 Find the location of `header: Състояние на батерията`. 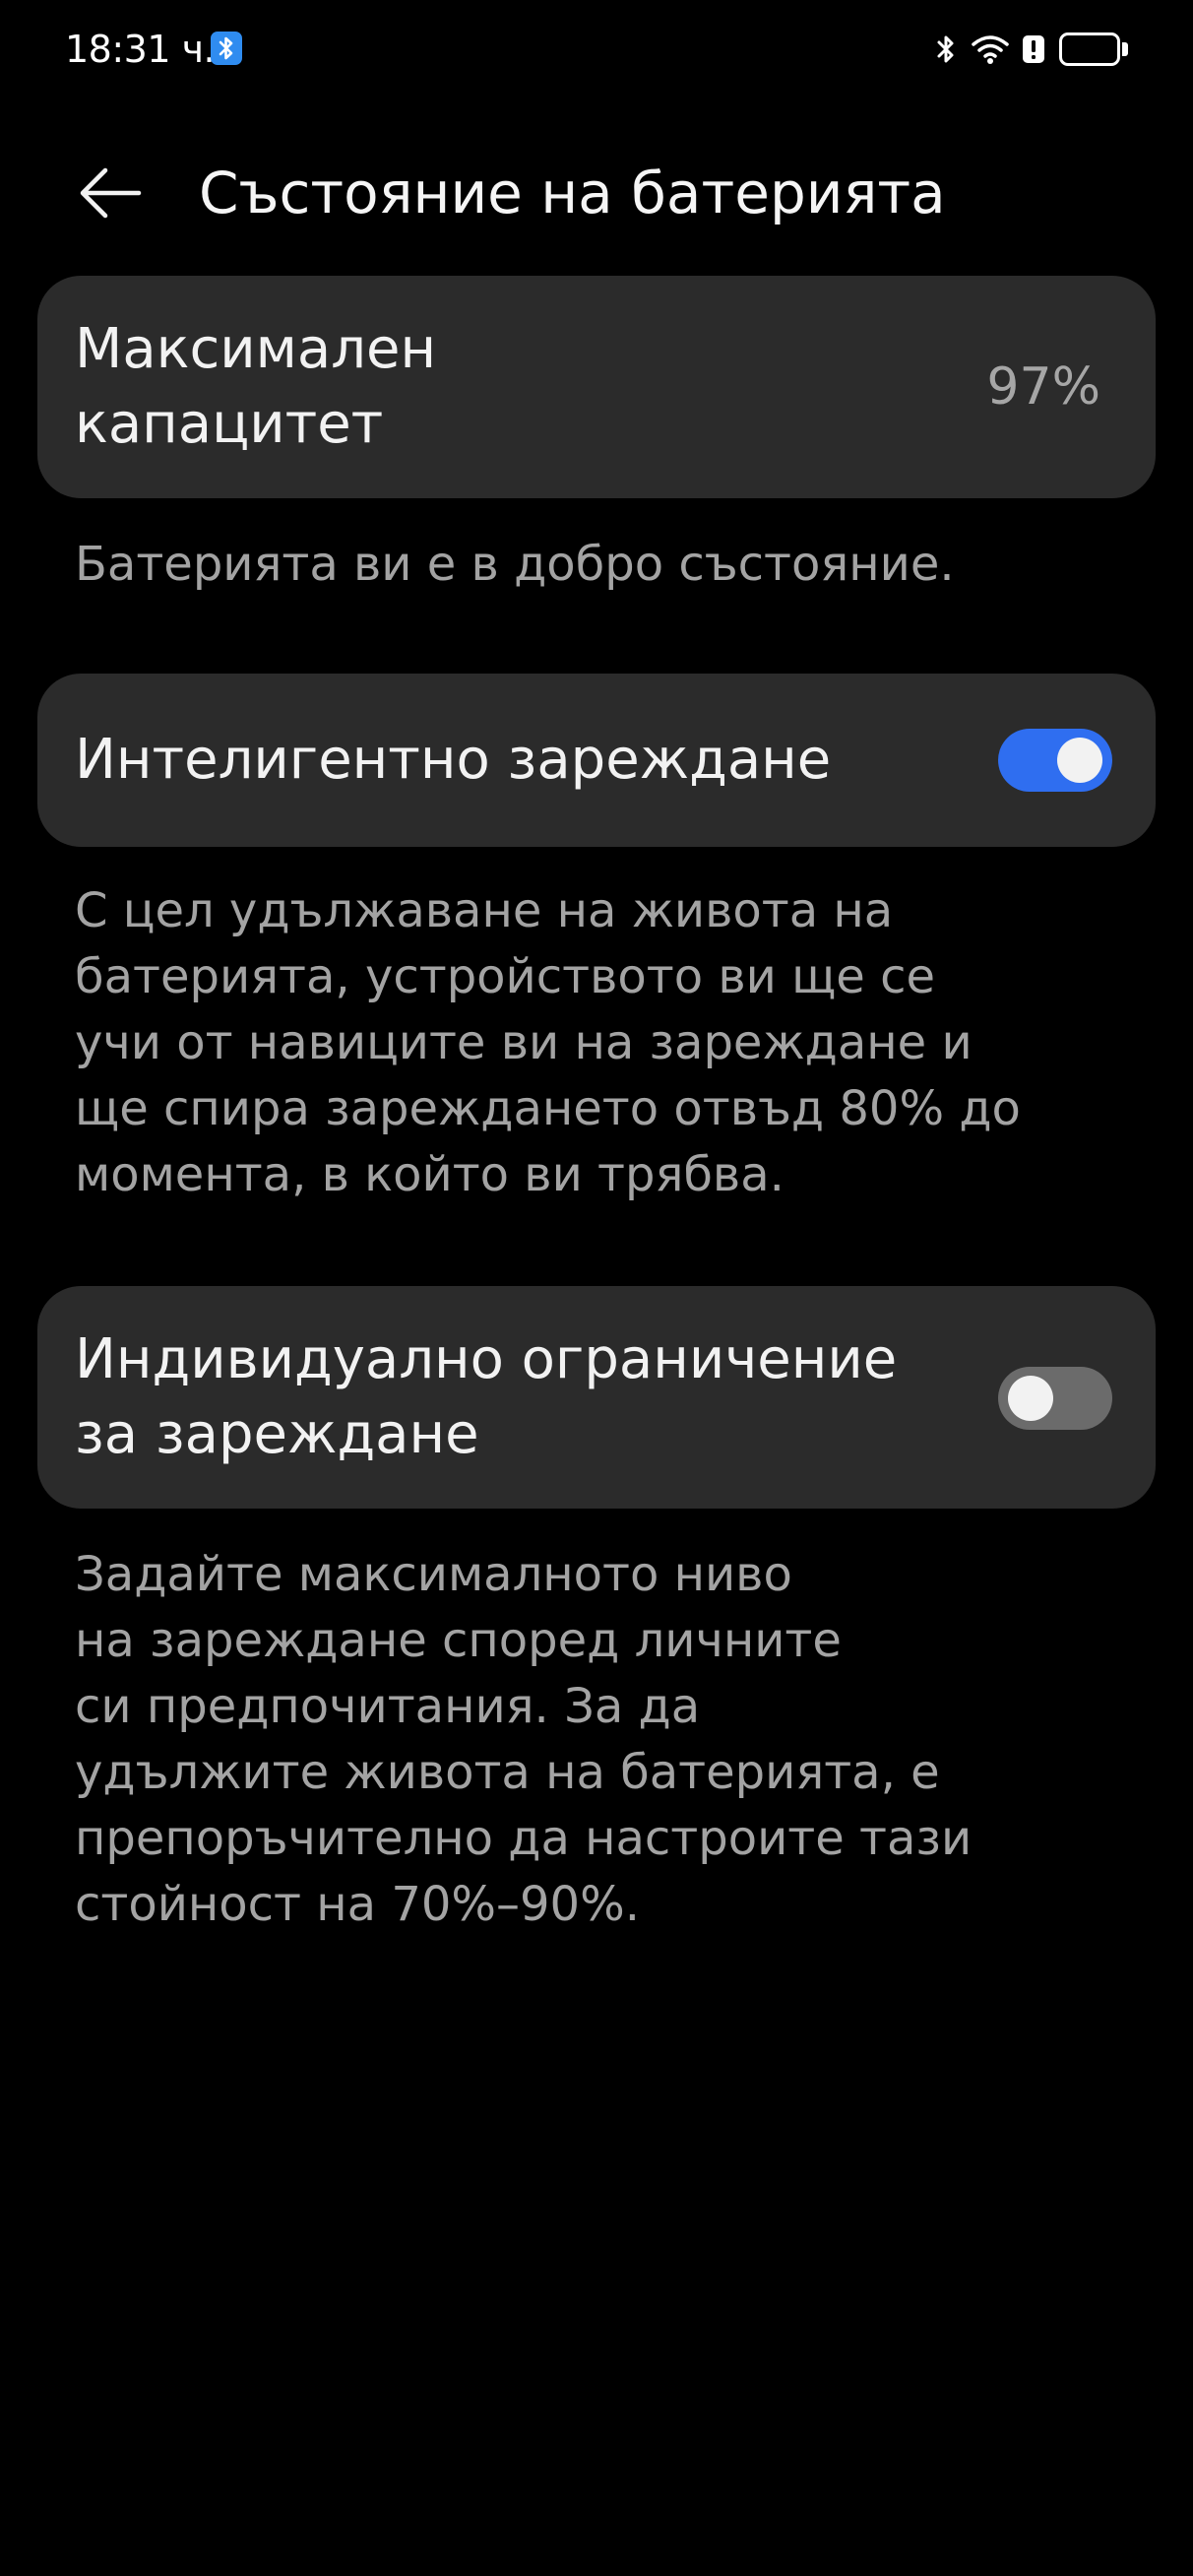

header: Състояние на батерията is located at coordinates (596, 192).